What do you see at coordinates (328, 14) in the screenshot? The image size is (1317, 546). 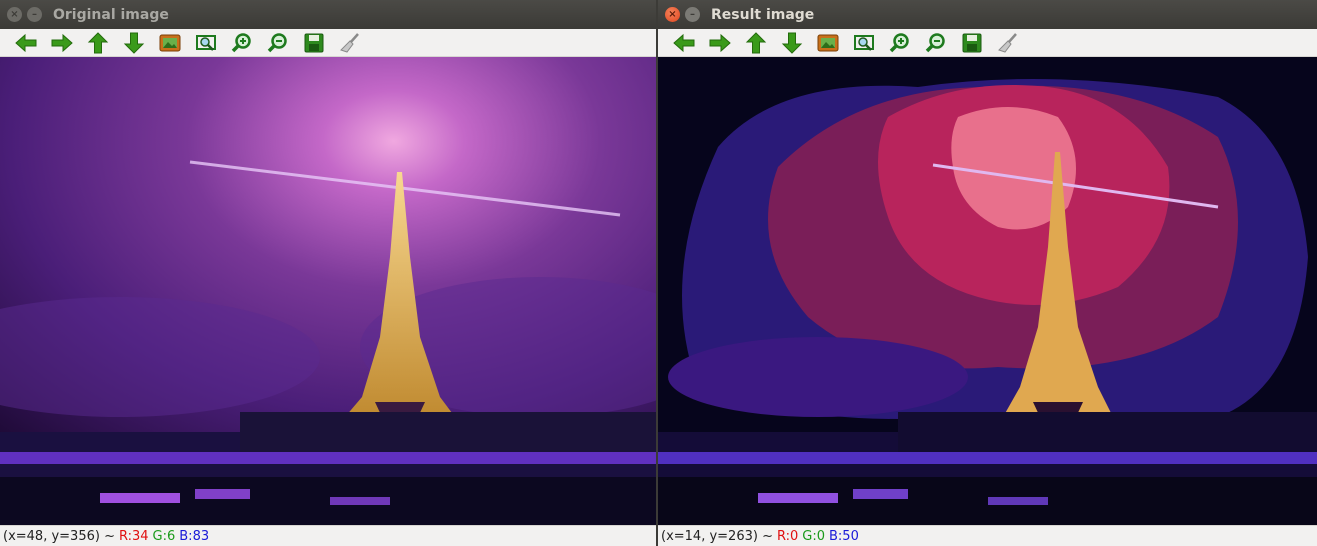 I see `title-bar: × – Original image` at bounding box center [328, 14].